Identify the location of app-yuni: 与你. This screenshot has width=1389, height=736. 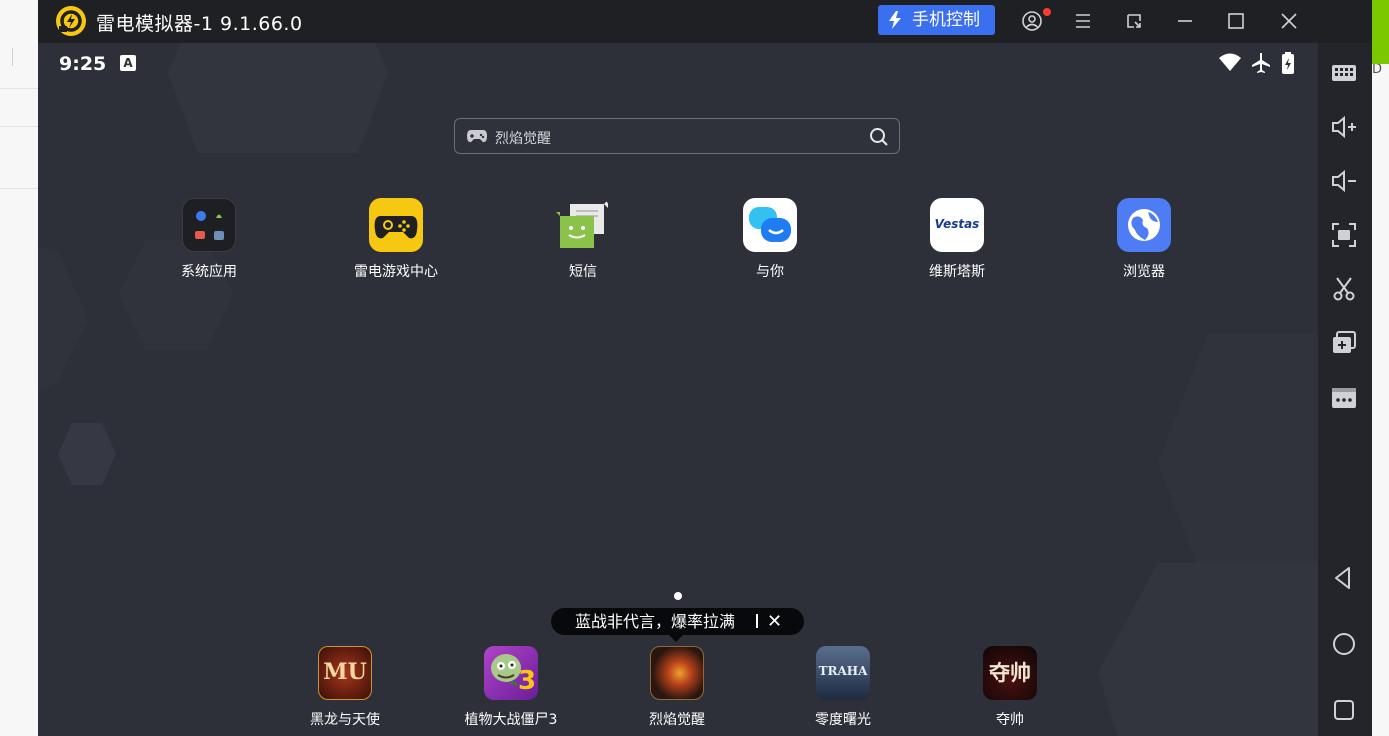
(770, 239).